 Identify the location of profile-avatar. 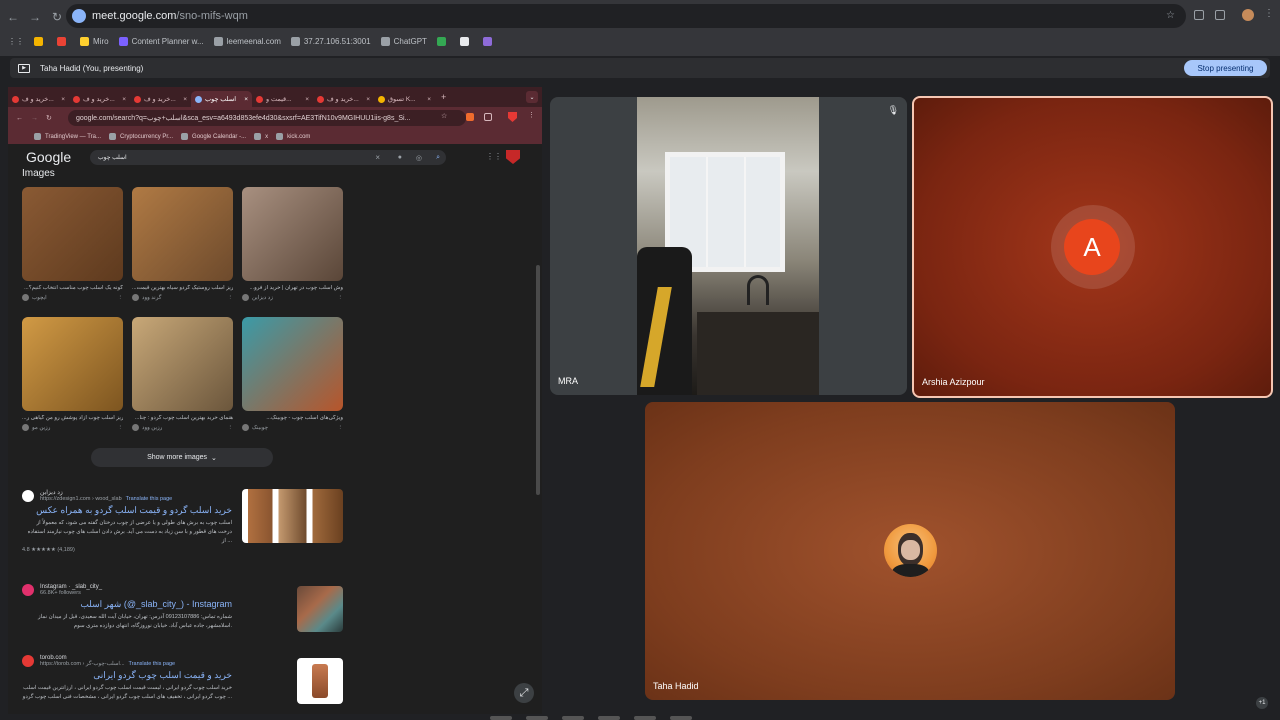
(1248, 15).